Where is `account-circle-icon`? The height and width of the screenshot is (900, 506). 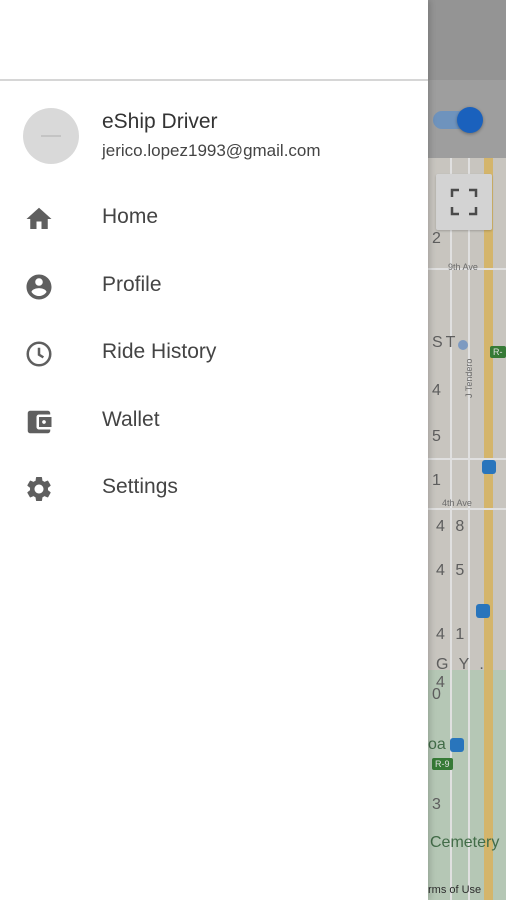
account-circle-icon is located at coordinates (39, 286).